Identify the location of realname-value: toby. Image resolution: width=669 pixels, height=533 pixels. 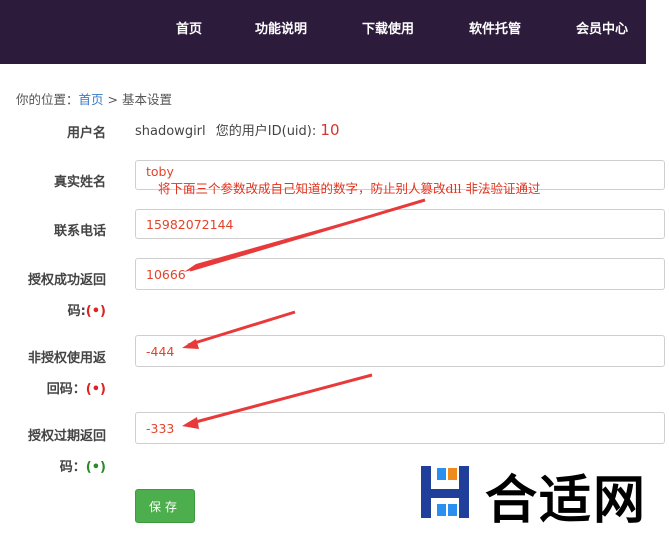
(160, 171).